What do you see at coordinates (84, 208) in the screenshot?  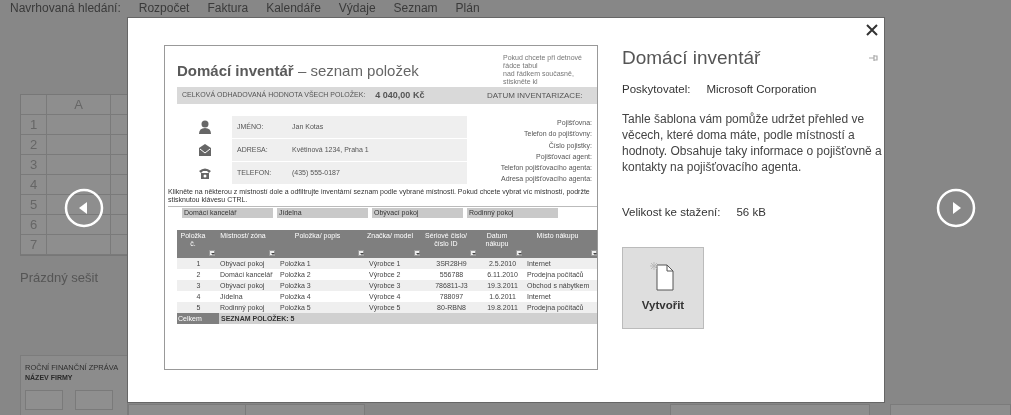 I see `previous-button` at bounding box center [84, 208].